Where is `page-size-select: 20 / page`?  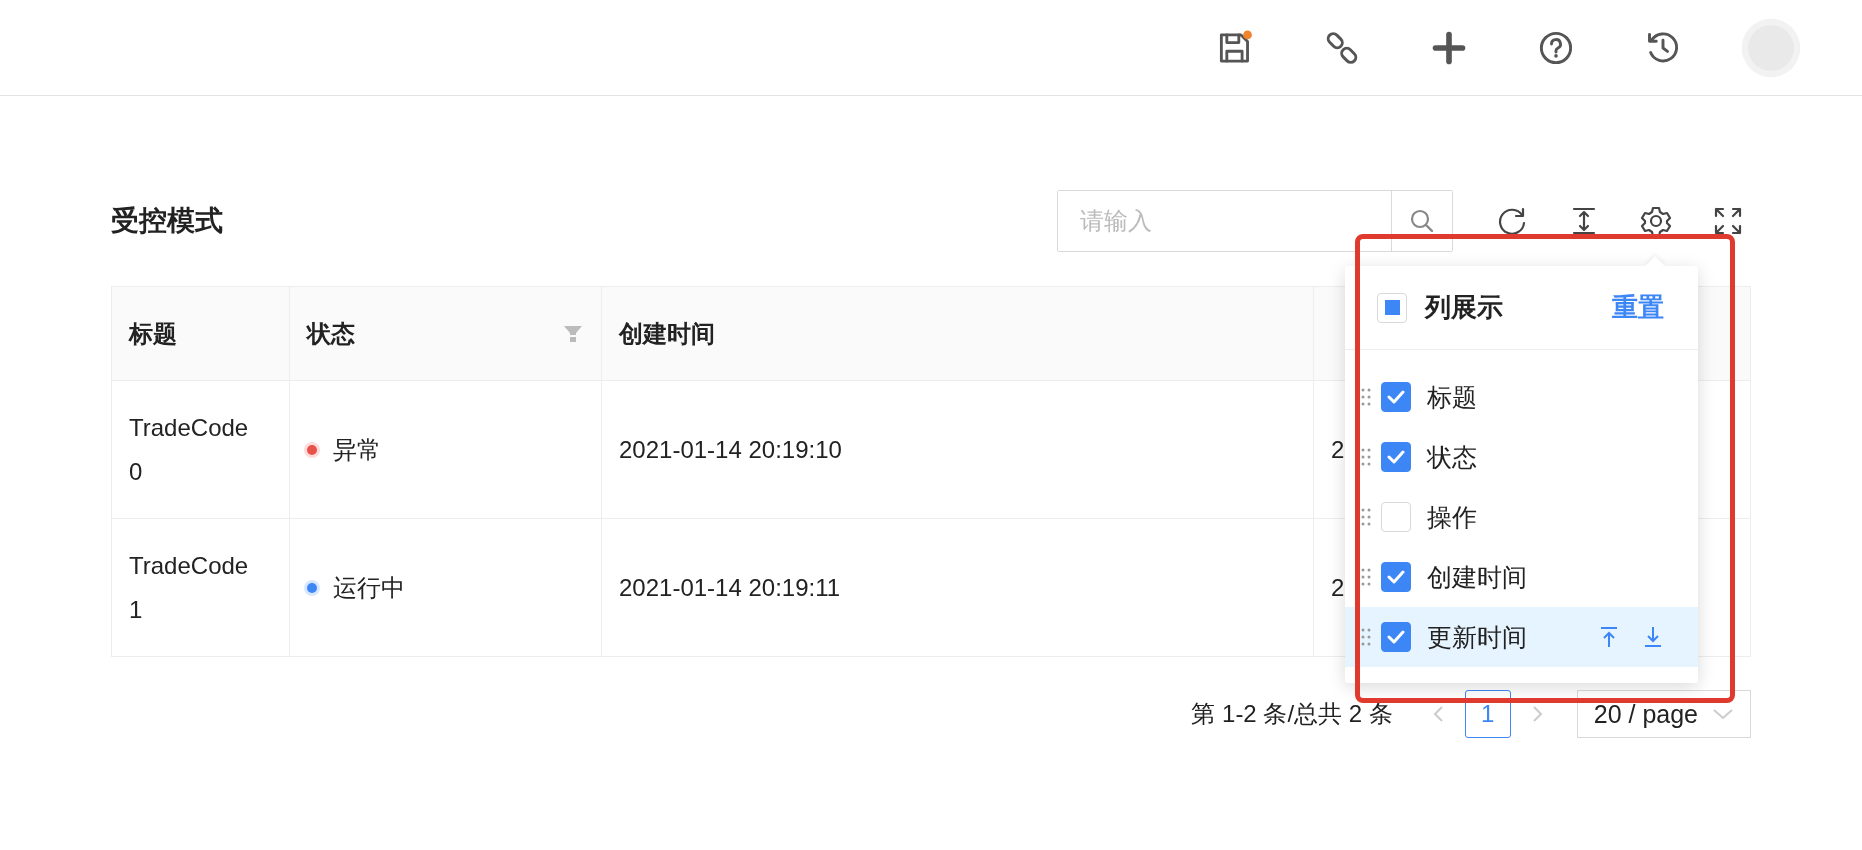 page-size-select: 20 / page is located at coordinates (1663, 714).